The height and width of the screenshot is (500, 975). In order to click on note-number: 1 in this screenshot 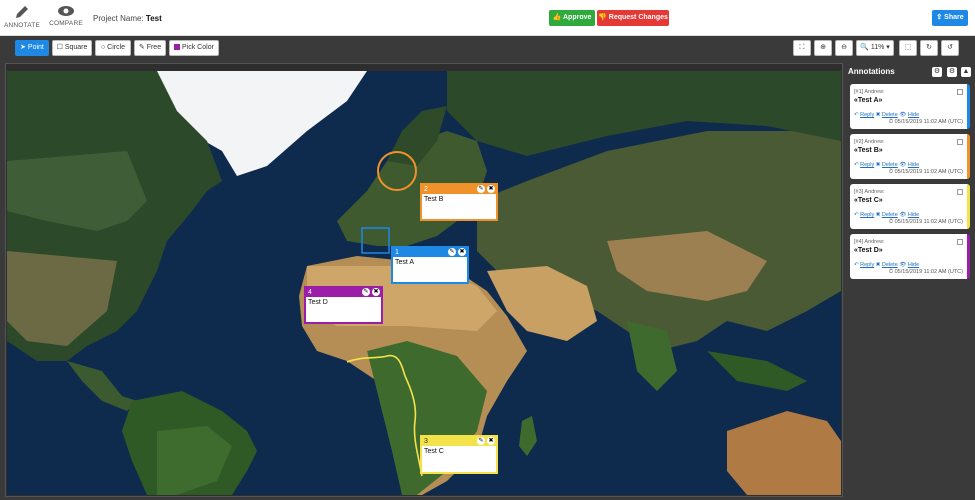, I will do `click(397, 252)`.